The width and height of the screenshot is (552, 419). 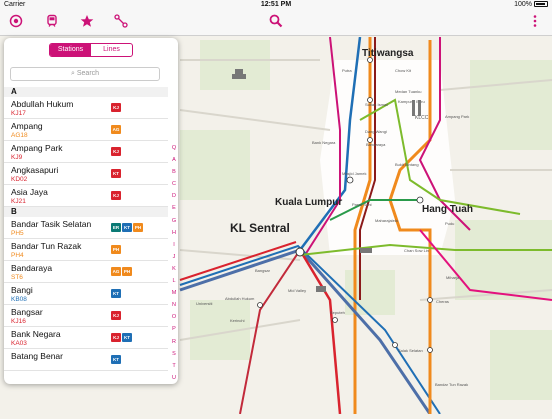 What do you see at coordinates (116, 249) in the screenshot?
I see `line-badges: PH` at bounding box center [116, 249].